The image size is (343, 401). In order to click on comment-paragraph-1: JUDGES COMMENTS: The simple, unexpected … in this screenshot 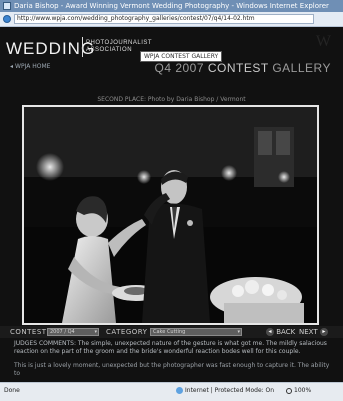, I will do `click(170, 347)`.